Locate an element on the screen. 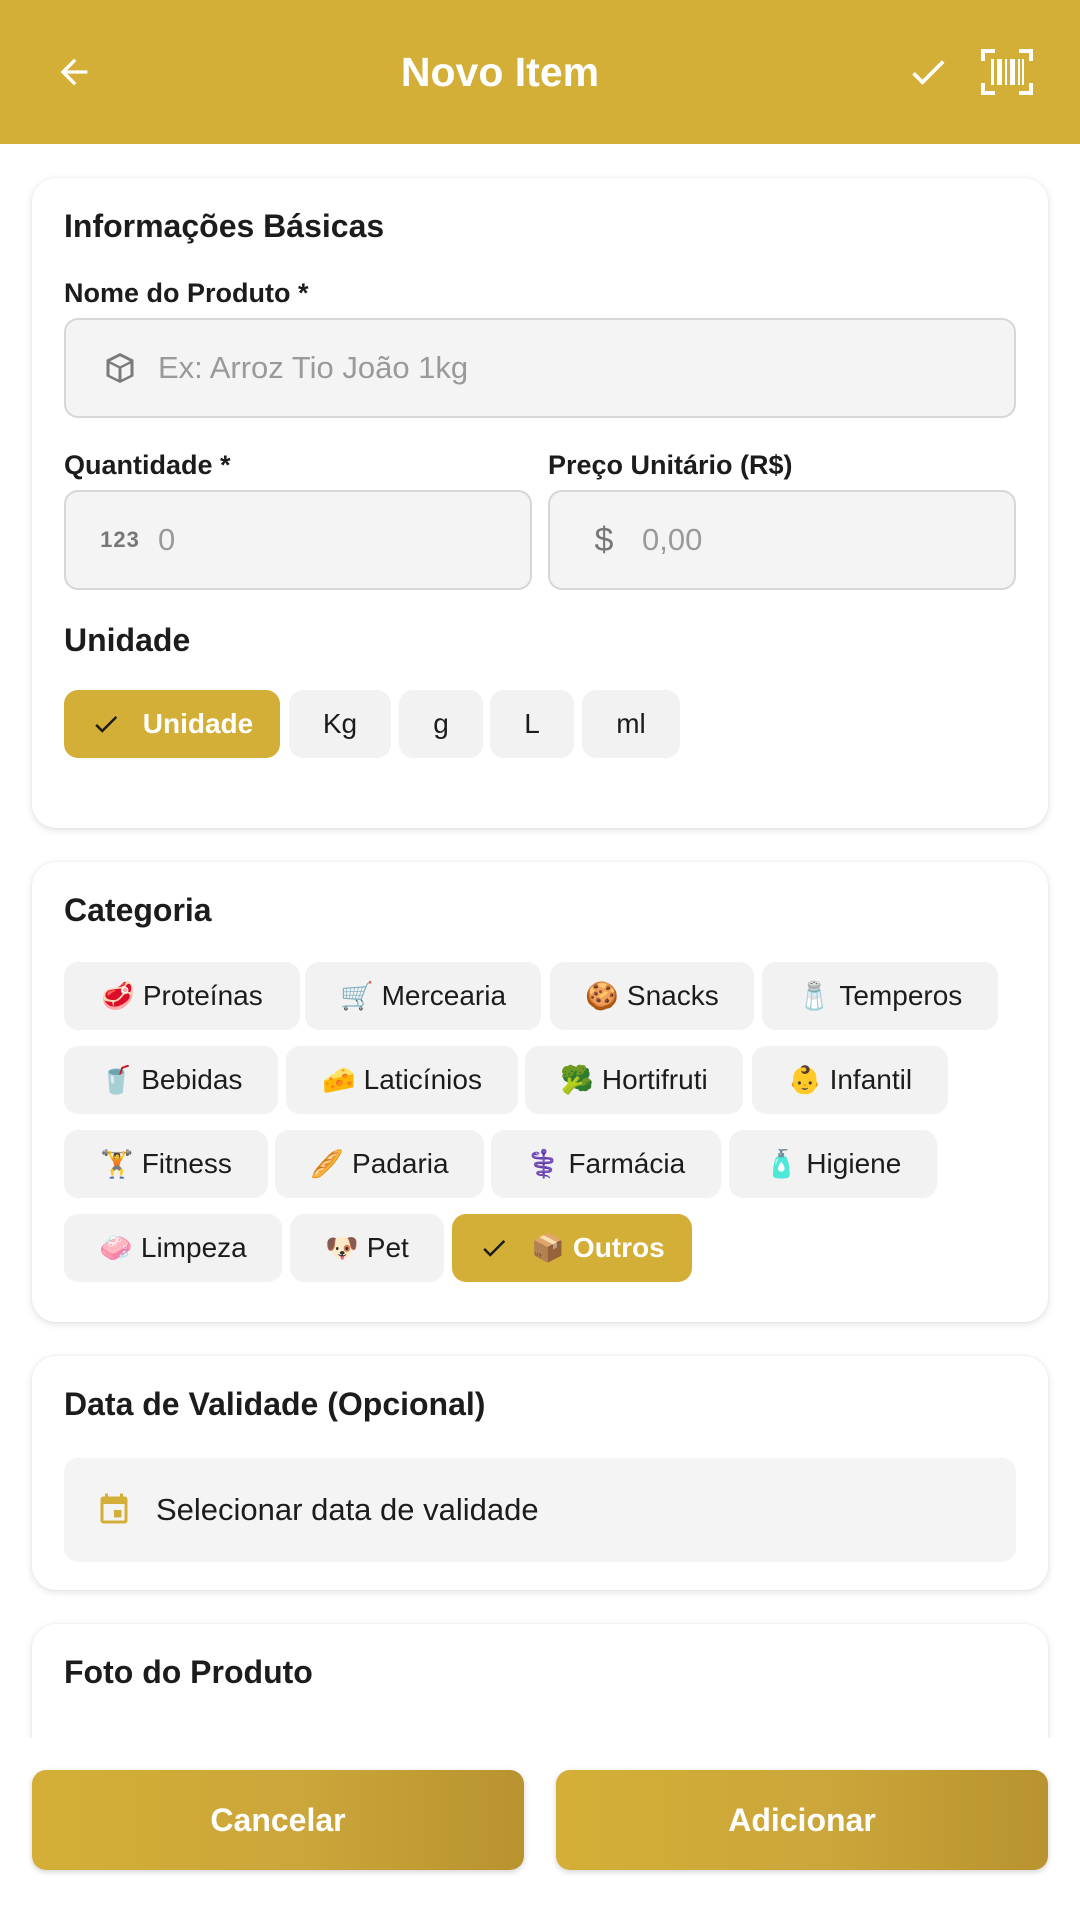 This screenshot has width=1080, height=1920. category-chip-higiene: 🧴 Higiene is located at coordinates (833, 1164).